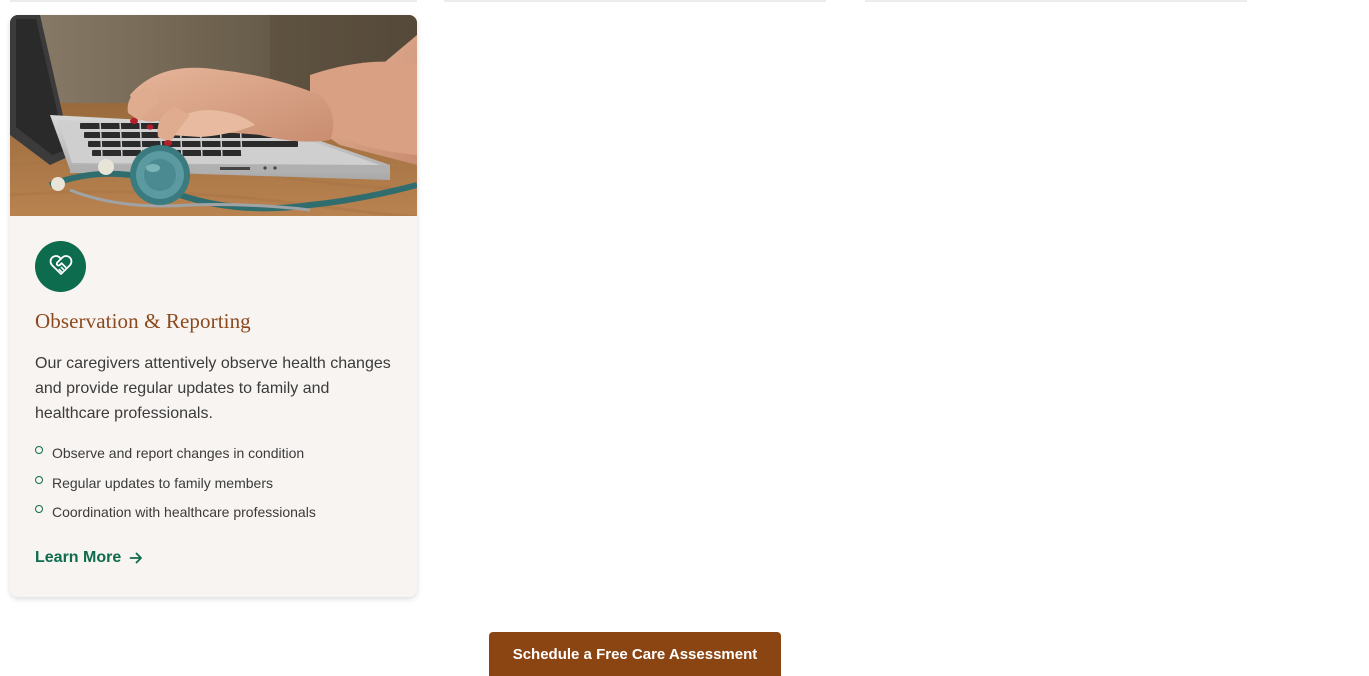  What do you see at coordinates (143, 321) in the screenshot?
I see `card-title: Observation & Reporting` at bounding box center [143, 321].